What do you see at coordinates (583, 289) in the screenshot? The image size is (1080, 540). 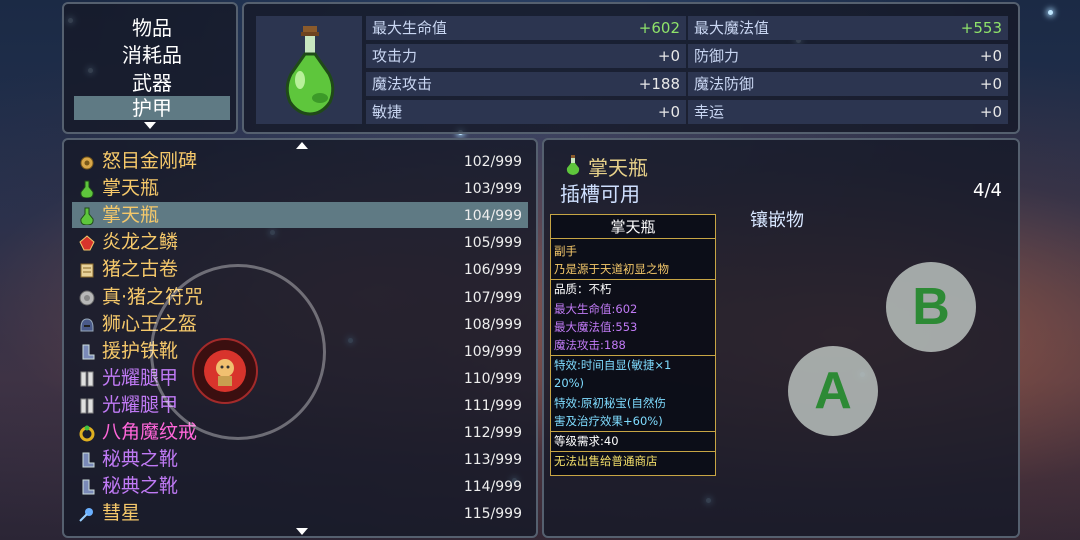 I see `tooltip-line: 品质：不朽` at bounding box center [583, 289].